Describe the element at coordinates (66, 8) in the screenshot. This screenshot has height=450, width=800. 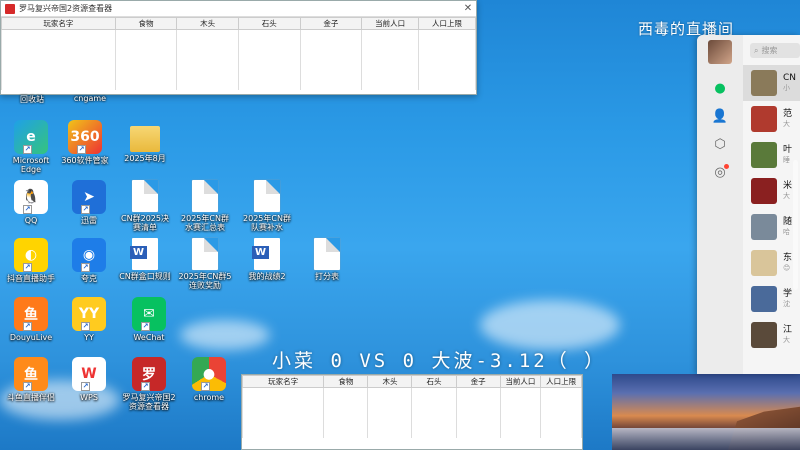
I see `window-title: 罗马复兴帝国2资源查看器` at that location.